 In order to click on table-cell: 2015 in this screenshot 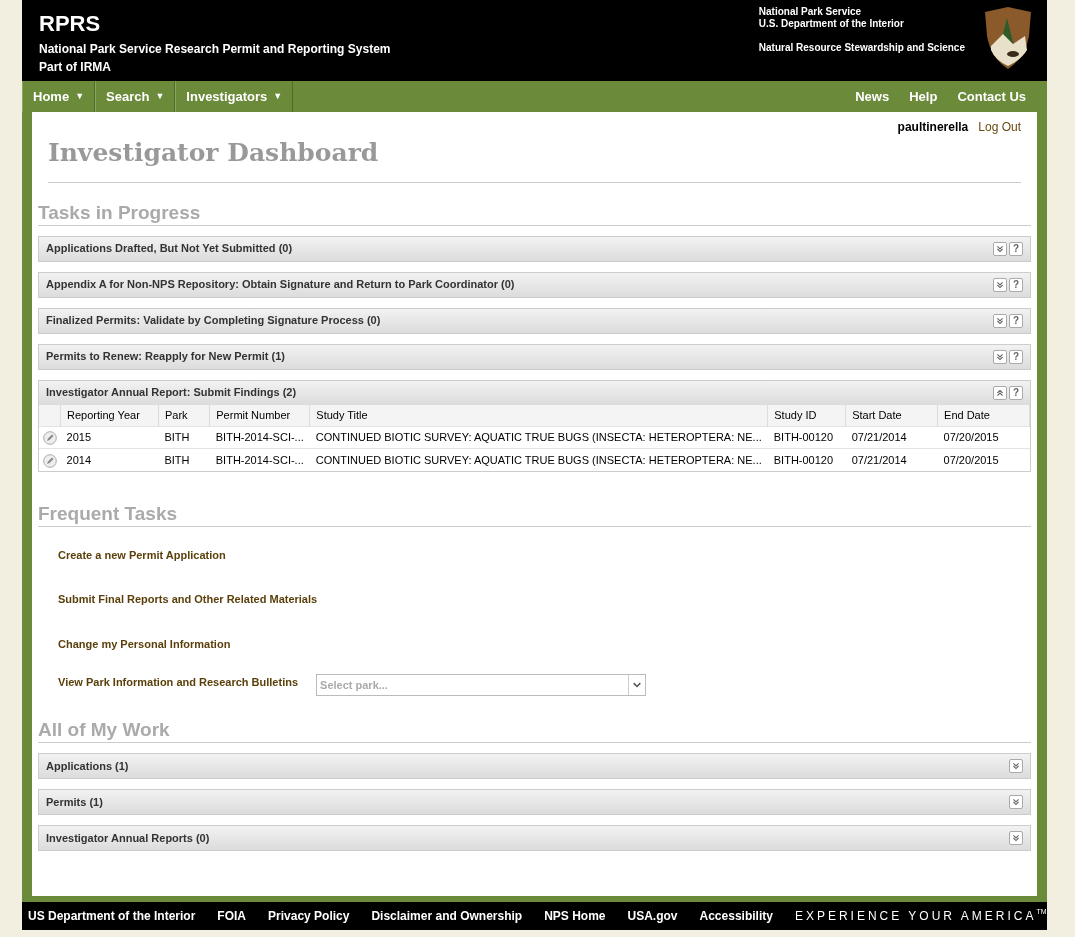, I will do `click(109, 437)`.